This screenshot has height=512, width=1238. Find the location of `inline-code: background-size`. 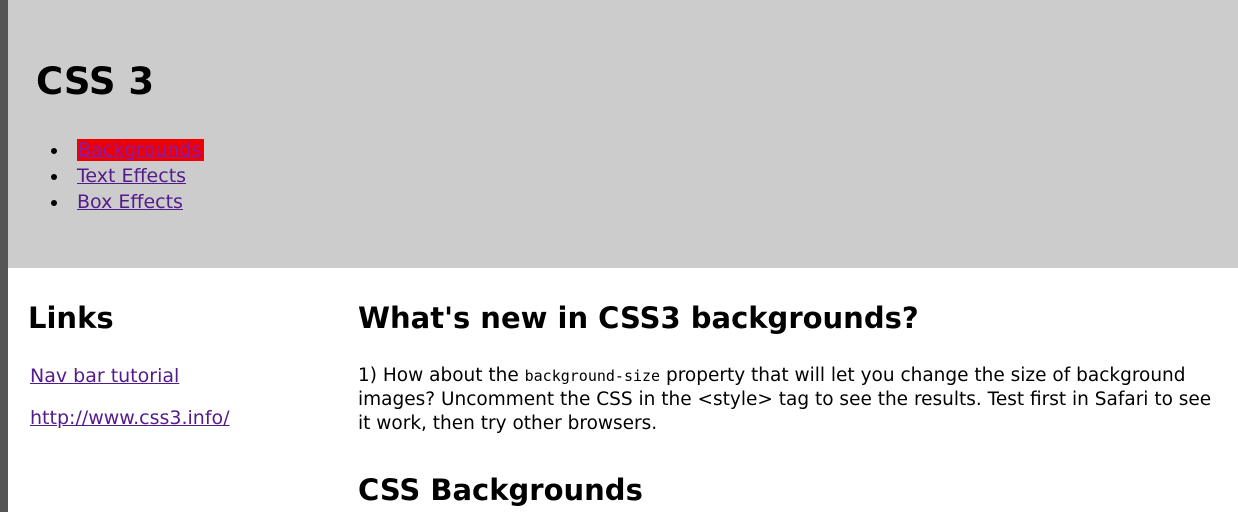

inline-code: background-size is located at coordinates (592, 376).